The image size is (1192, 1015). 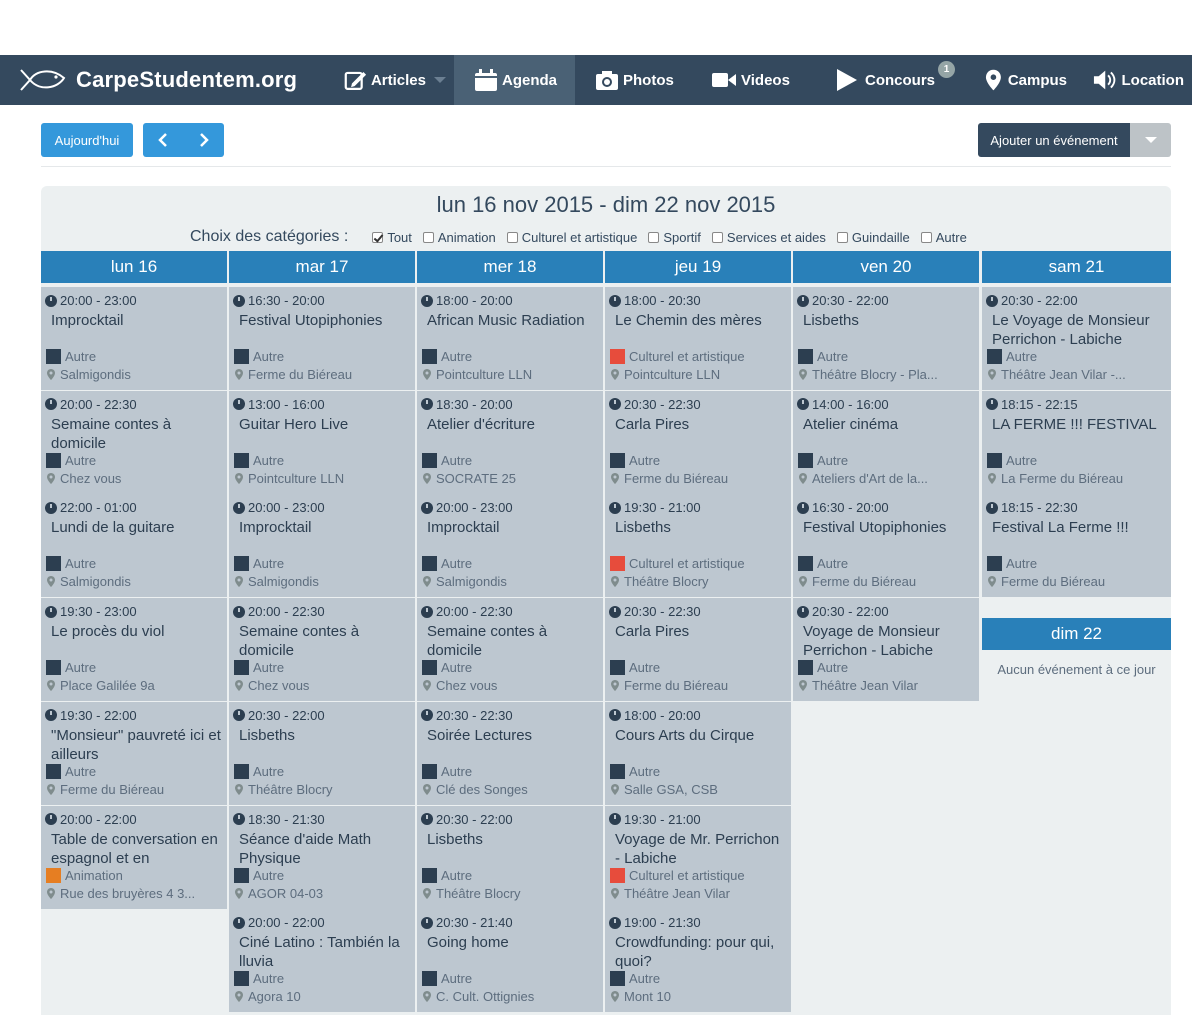 I want to click on event-title: Ciné Latino : También la lluvia, so click(x=324, y=952).